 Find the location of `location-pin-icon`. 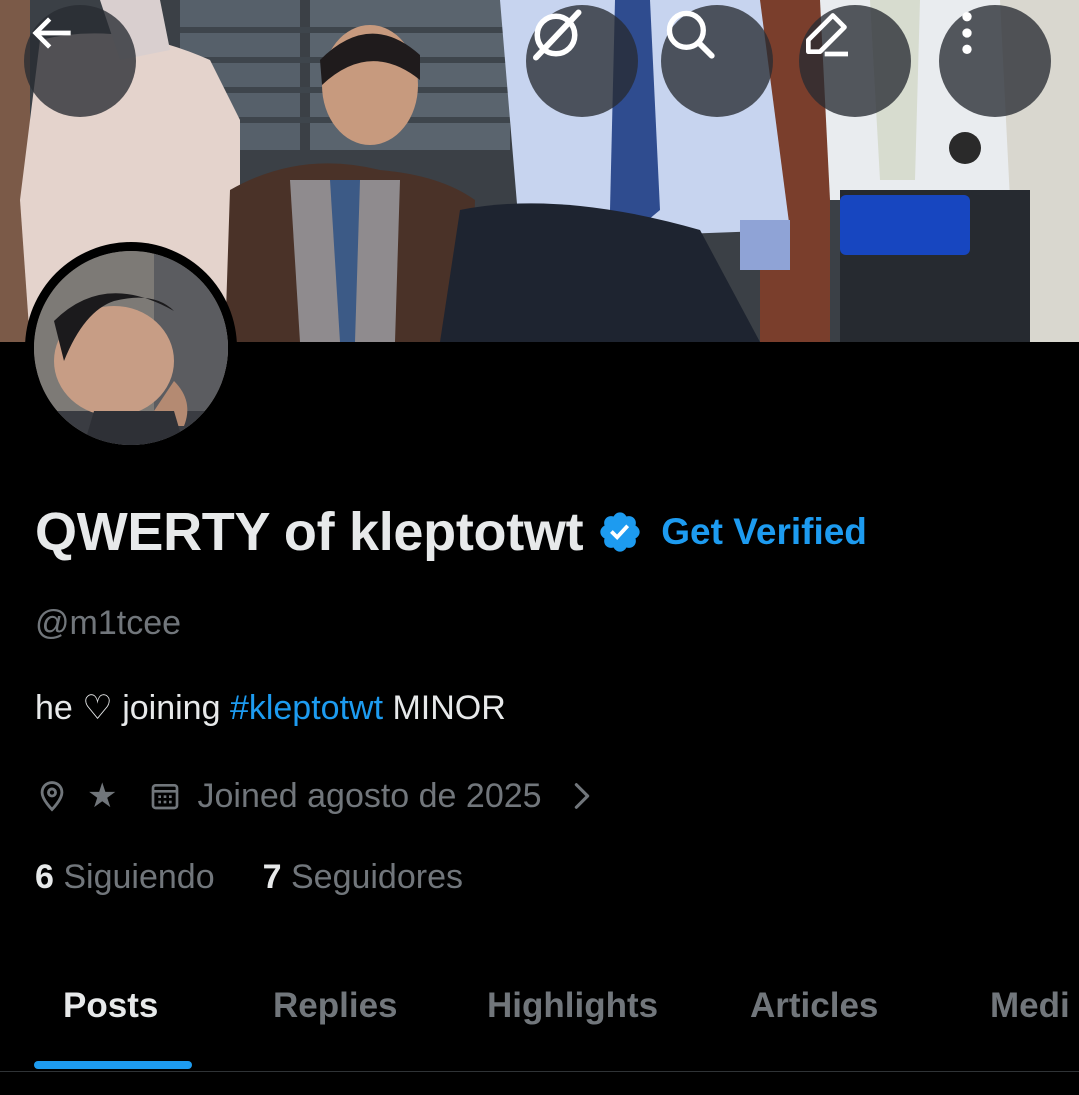

location-pin-icon is located at coordinates (52, 796).